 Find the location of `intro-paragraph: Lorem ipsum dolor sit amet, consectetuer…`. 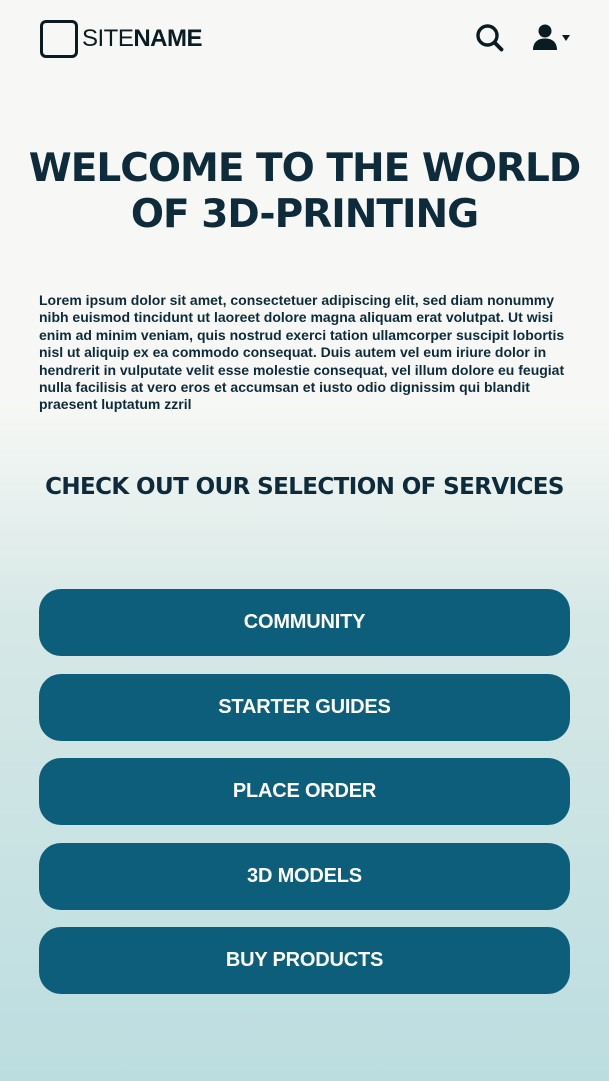

intro-paragraph: Lorem ipsum dolor sit amet, consectetuer… is located at coordinates (302, 352).